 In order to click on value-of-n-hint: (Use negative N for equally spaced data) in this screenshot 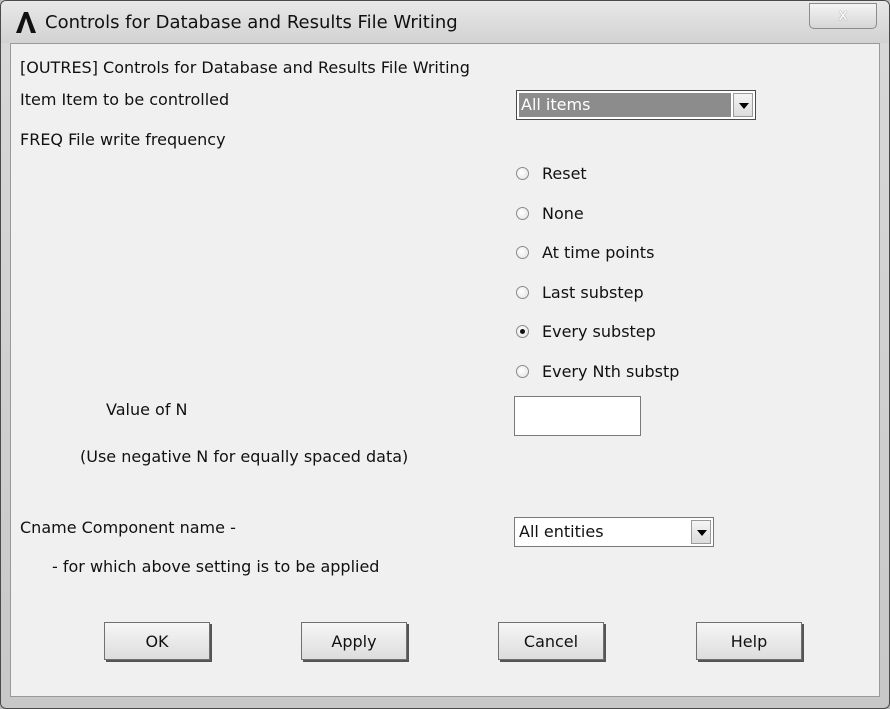, I will do `click(244, 456)`.